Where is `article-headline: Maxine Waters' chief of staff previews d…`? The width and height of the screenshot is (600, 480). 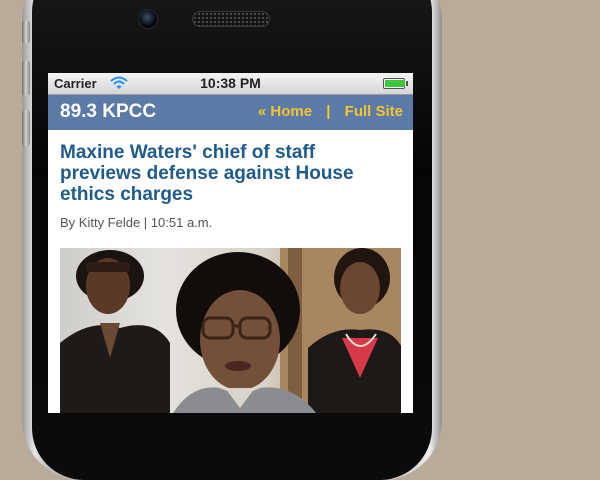
article-headline: Maxine Waters' chief of staff previews d… is located at coordinates (230, 173).